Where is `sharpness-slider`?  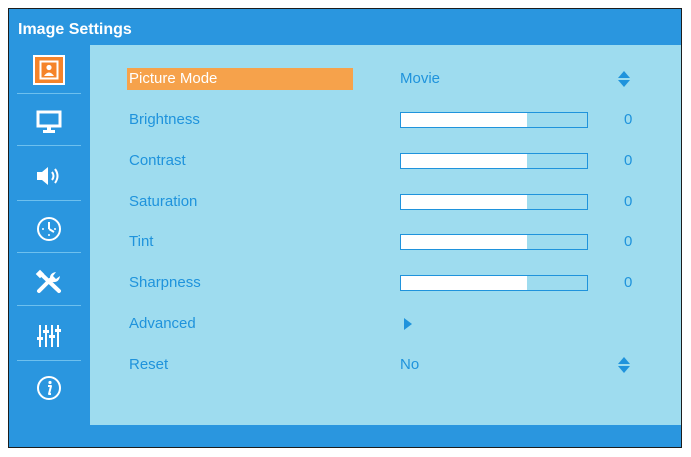
sharpness-slider is located at coordinates (494, 283).